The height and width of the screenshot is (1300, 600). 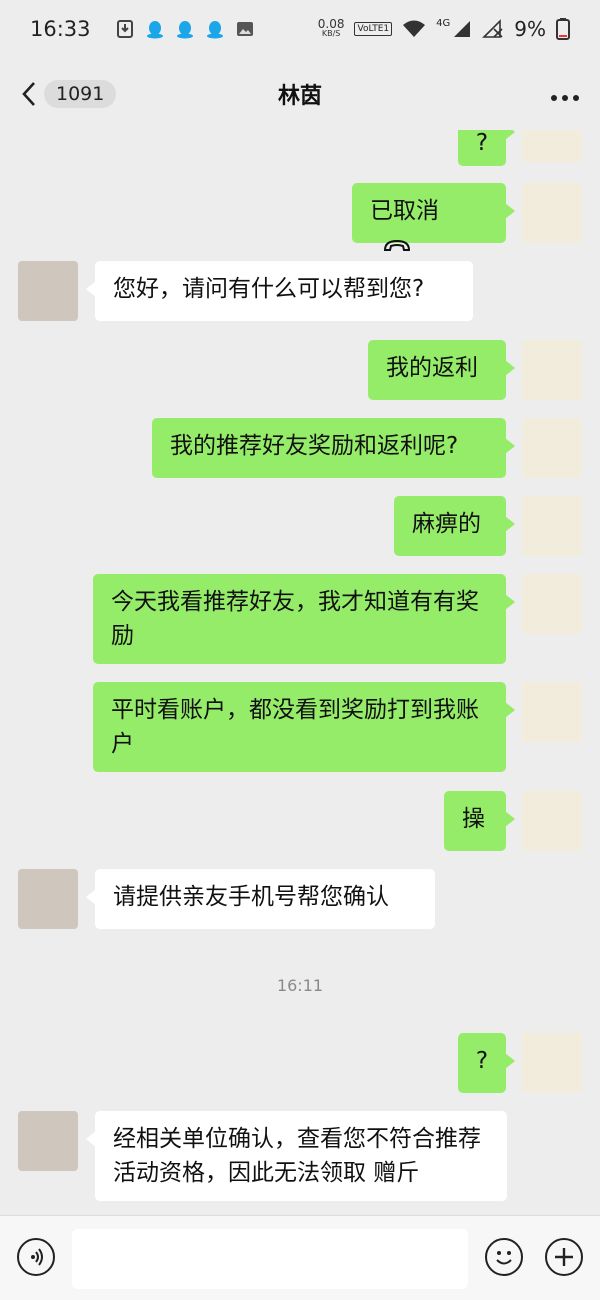 What do you see at coordinates (300, 94) in the screenshot?
I see `nav-bar: 1091 林茵` at bounding box center [300, 94].